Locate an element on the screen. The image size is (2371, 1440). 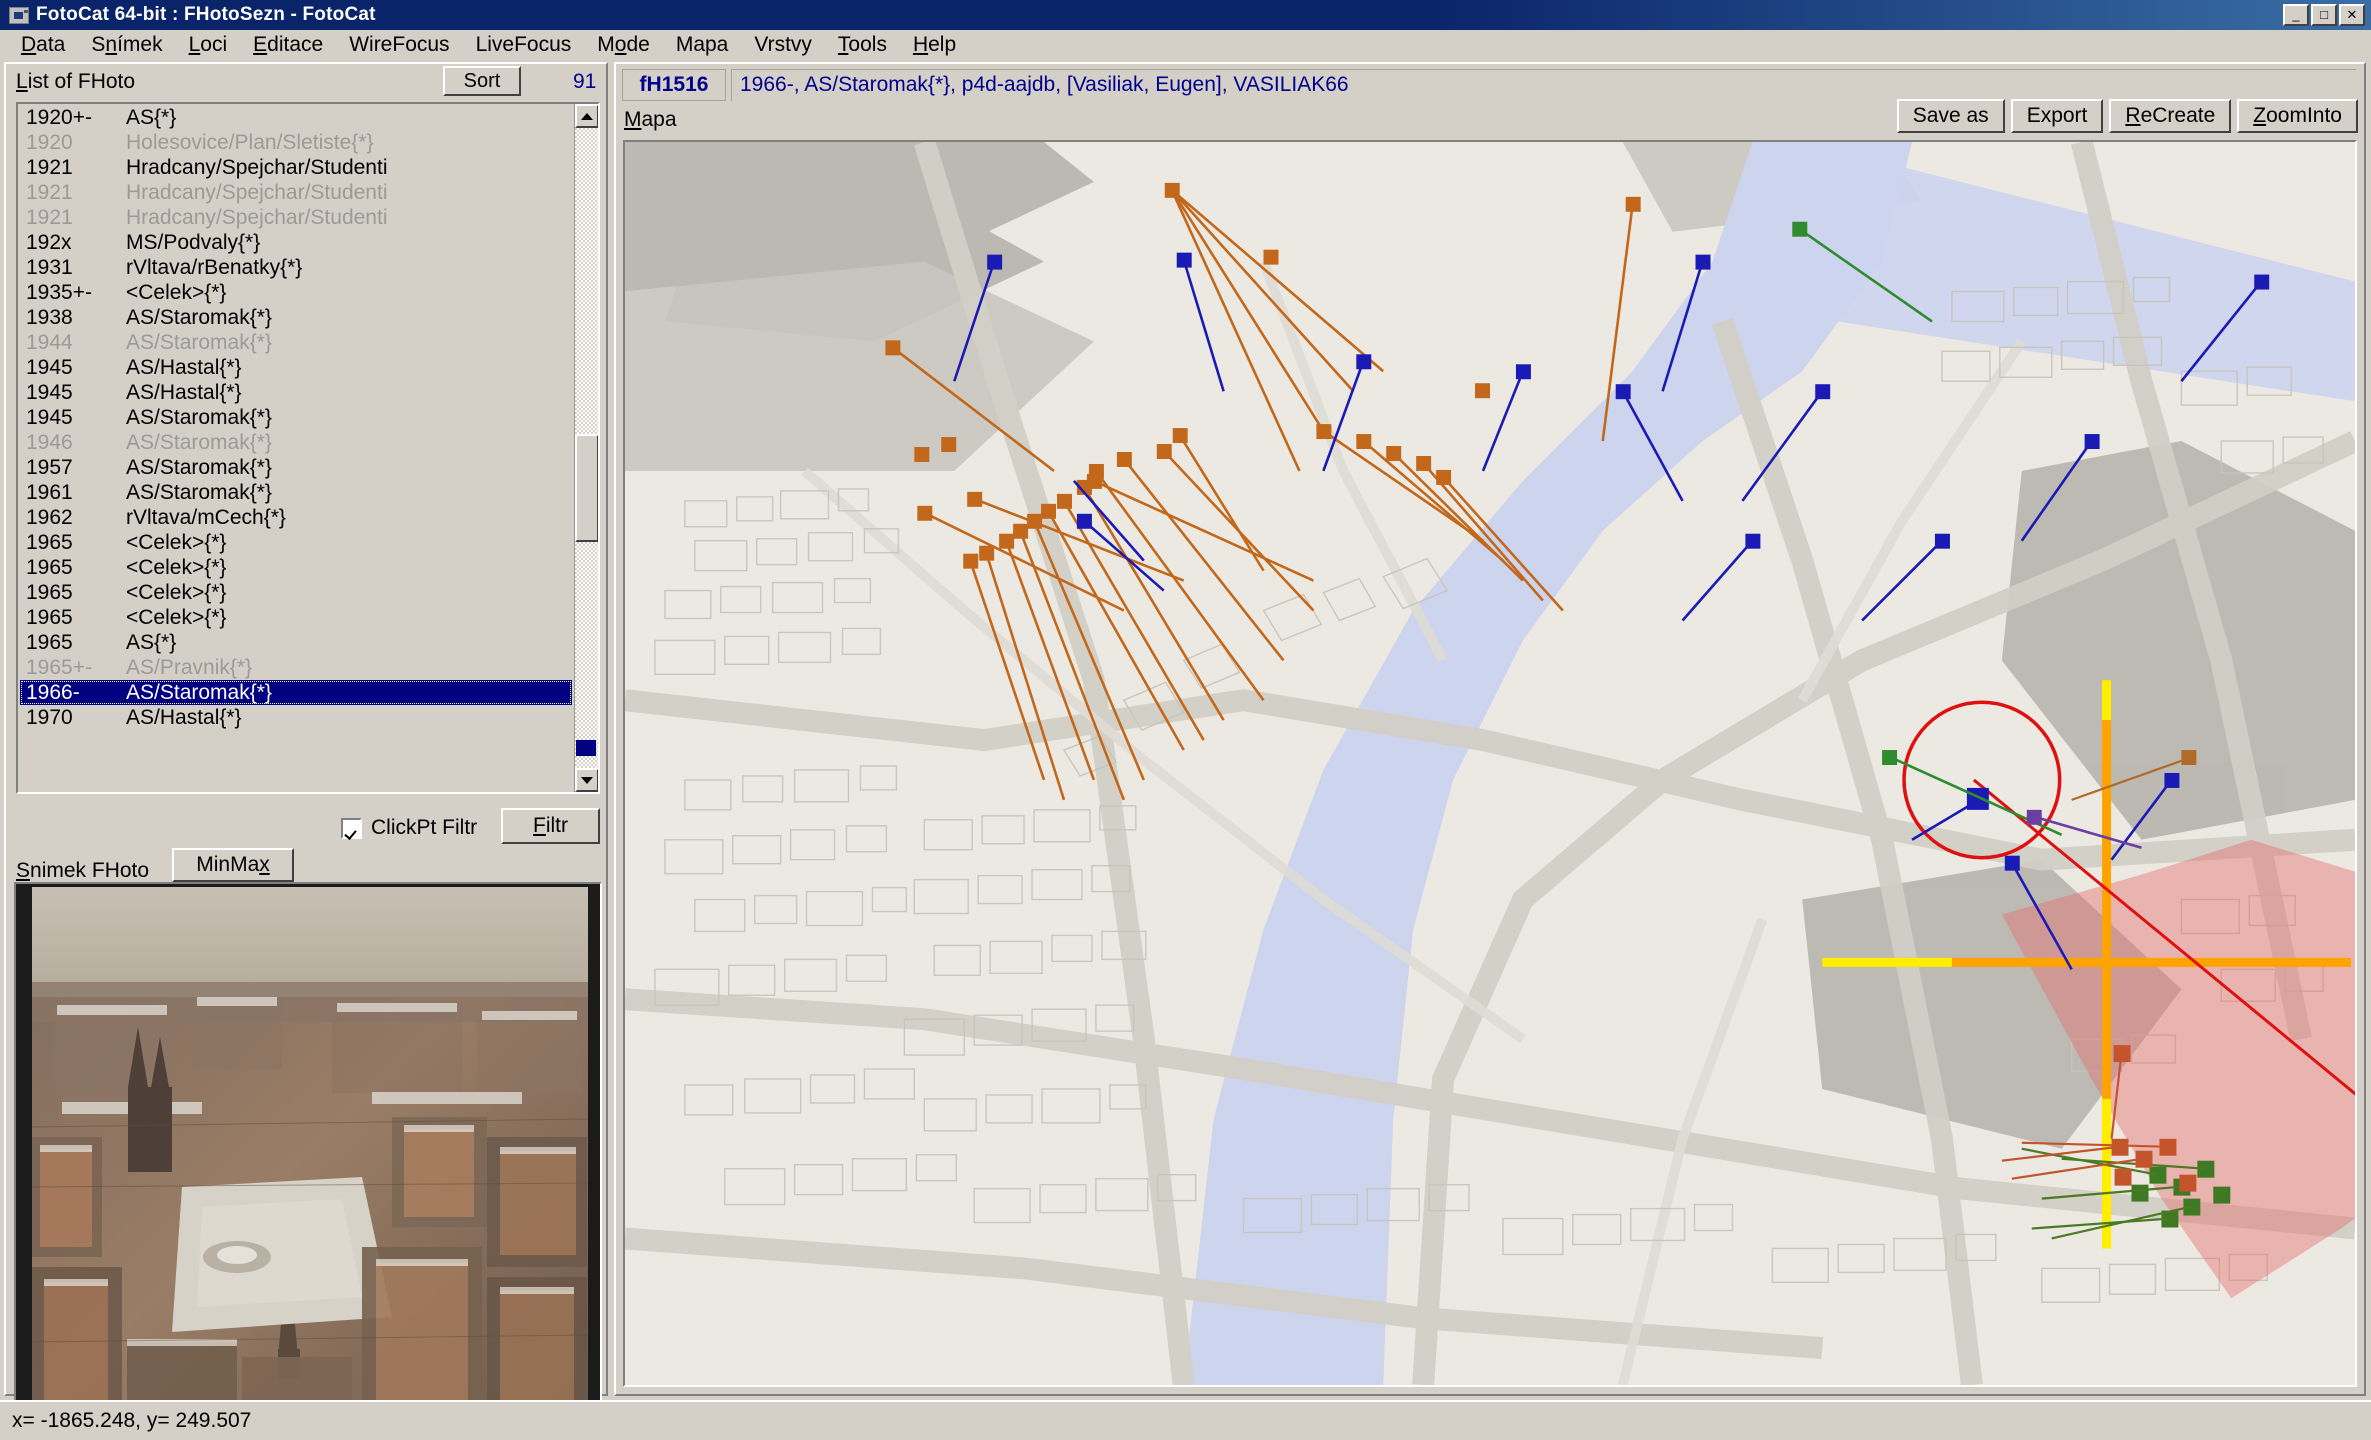
camera-icon is located at coordinates (19, 15).